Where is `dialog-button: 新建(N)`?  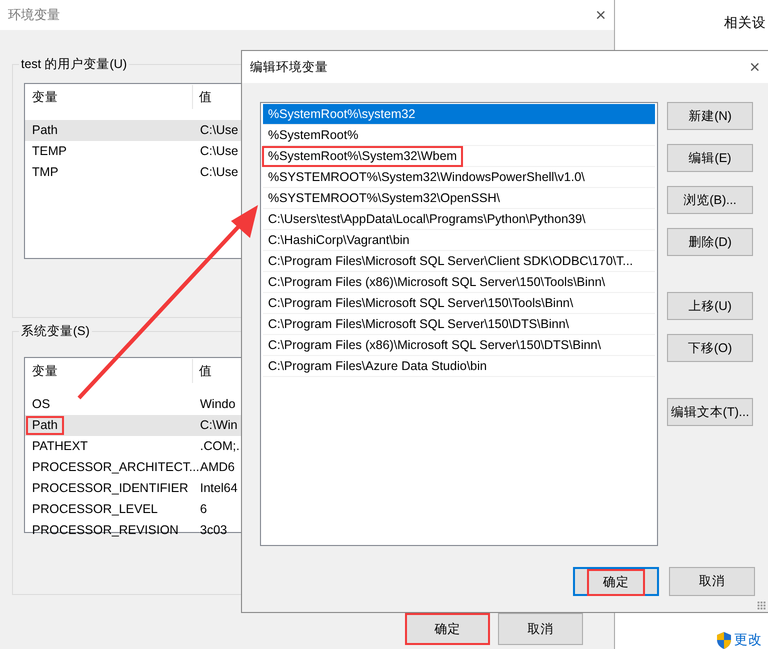 dialog-button: 新建(N) is located at coordinates (710, 116).